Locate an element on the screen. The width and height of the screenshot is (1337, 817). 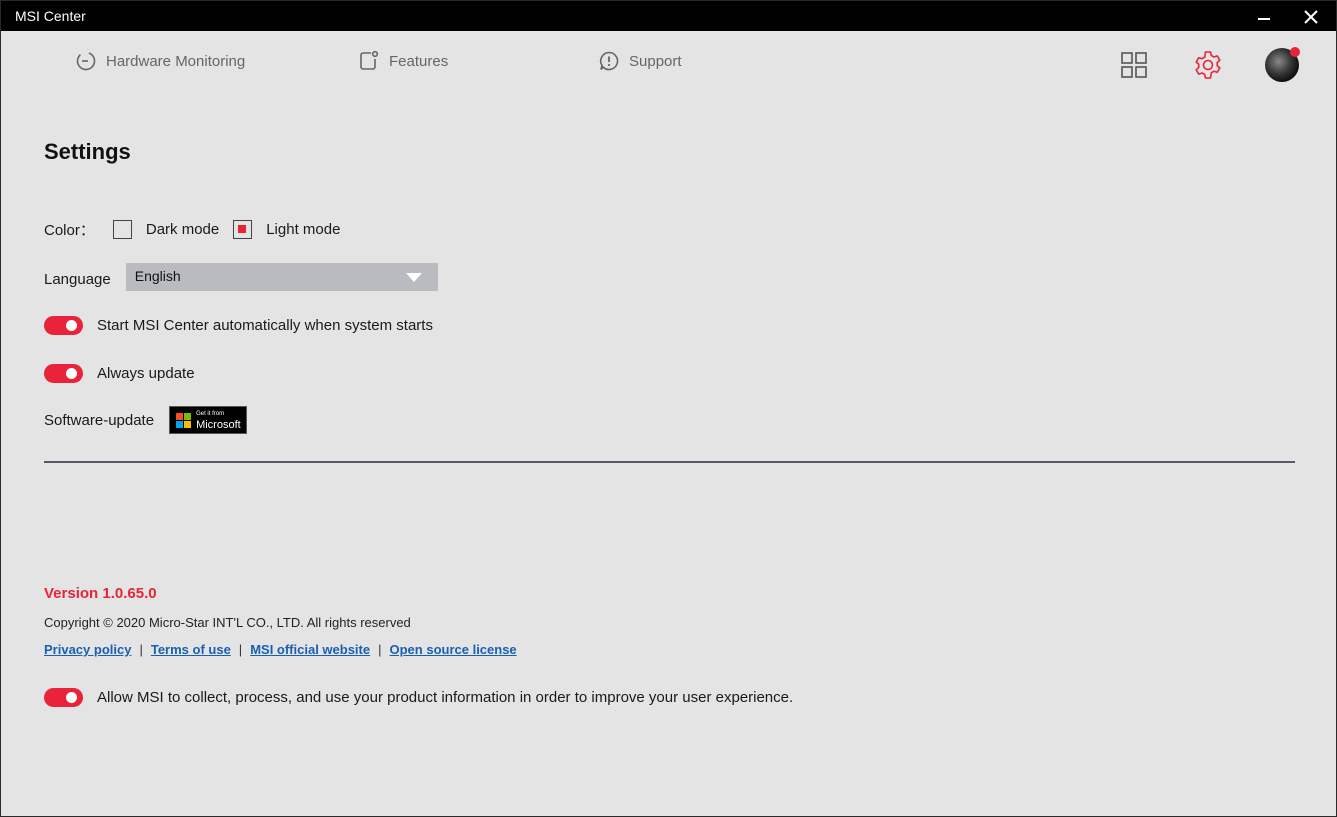
nav-support-label: Support is located at coordinates (655, 61).